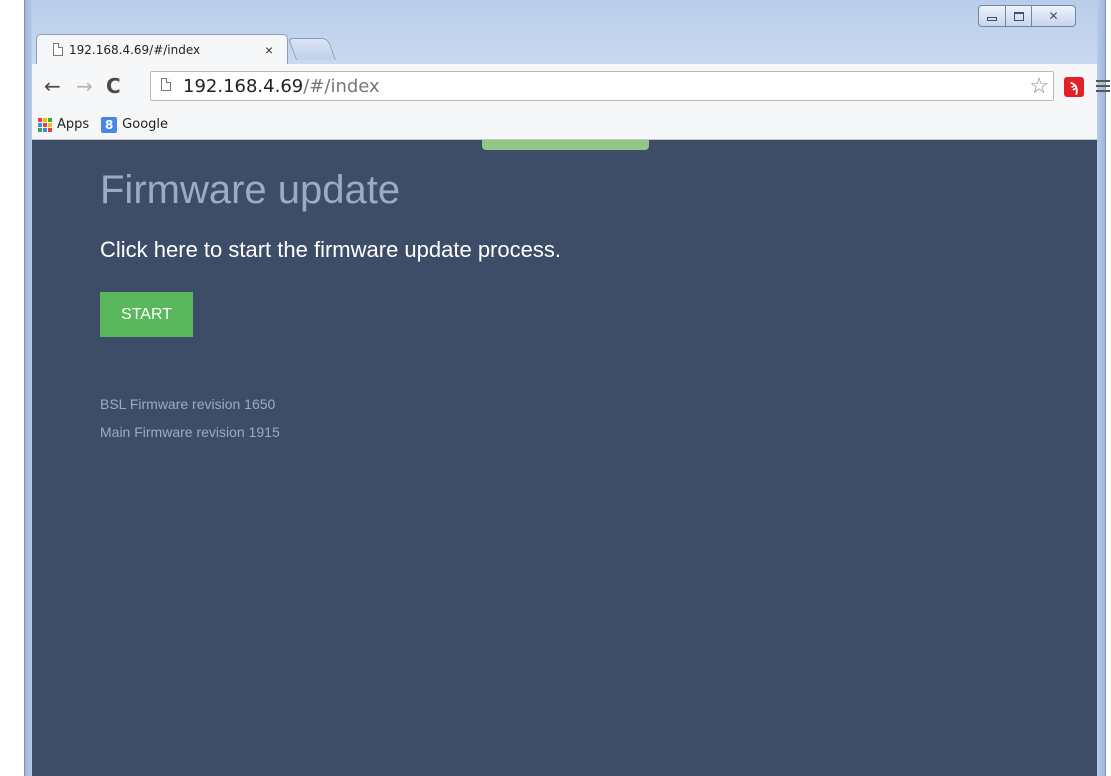  I want to click on browser-toolbar: ← → C 192.168.4.69/#/index ☆ ϡ, so click(571, 87).